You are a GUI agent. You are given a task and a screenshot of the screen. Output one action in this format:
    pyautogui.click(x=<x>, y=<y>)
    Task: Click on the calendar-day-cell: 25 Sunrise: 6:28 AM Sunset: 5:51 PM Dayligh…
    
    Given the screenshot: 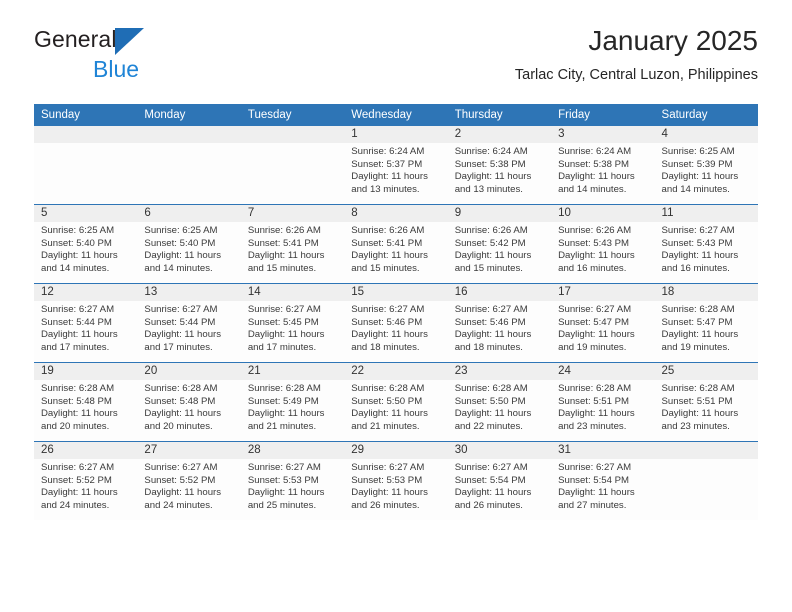 What is the action you would take?
    pyautogui.click(x=706, y=402)
    